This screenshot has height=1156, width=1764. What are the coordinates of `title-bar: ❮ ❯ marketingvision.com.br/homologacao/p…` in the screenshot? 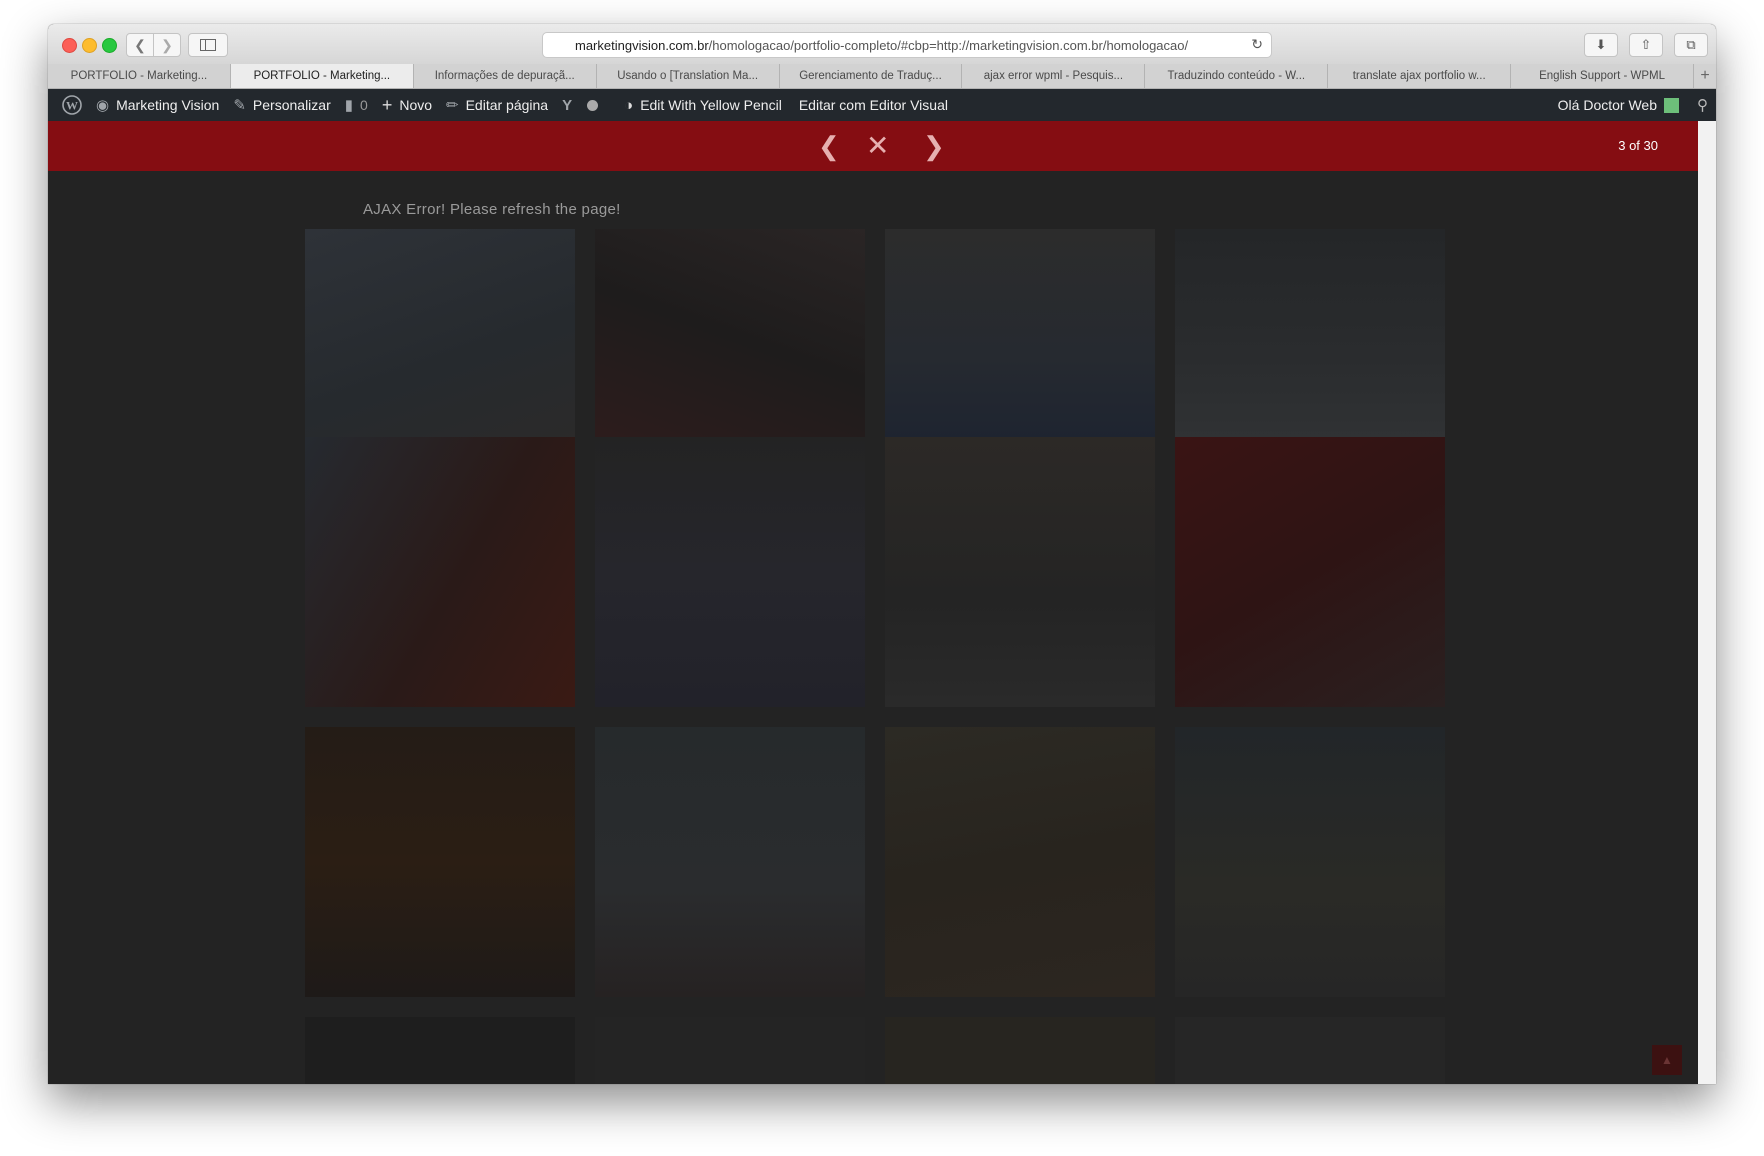 It's located at (882, 44).